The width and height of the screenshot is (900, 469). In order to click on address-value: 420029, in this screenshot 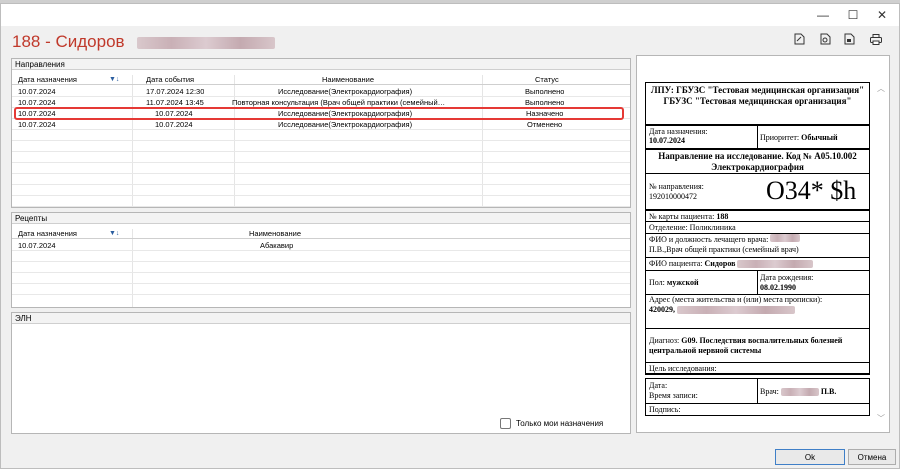, I will do `click(662, 309)`.